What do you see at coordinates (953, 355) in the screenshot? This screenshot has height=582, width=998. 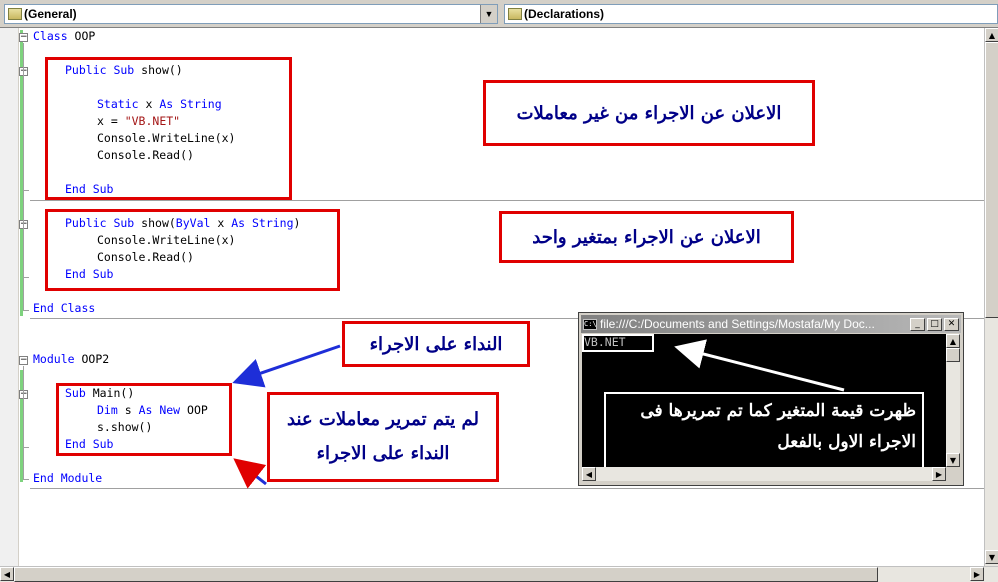 I see `console-scroll-thumb` at bounding box center [953, 355].